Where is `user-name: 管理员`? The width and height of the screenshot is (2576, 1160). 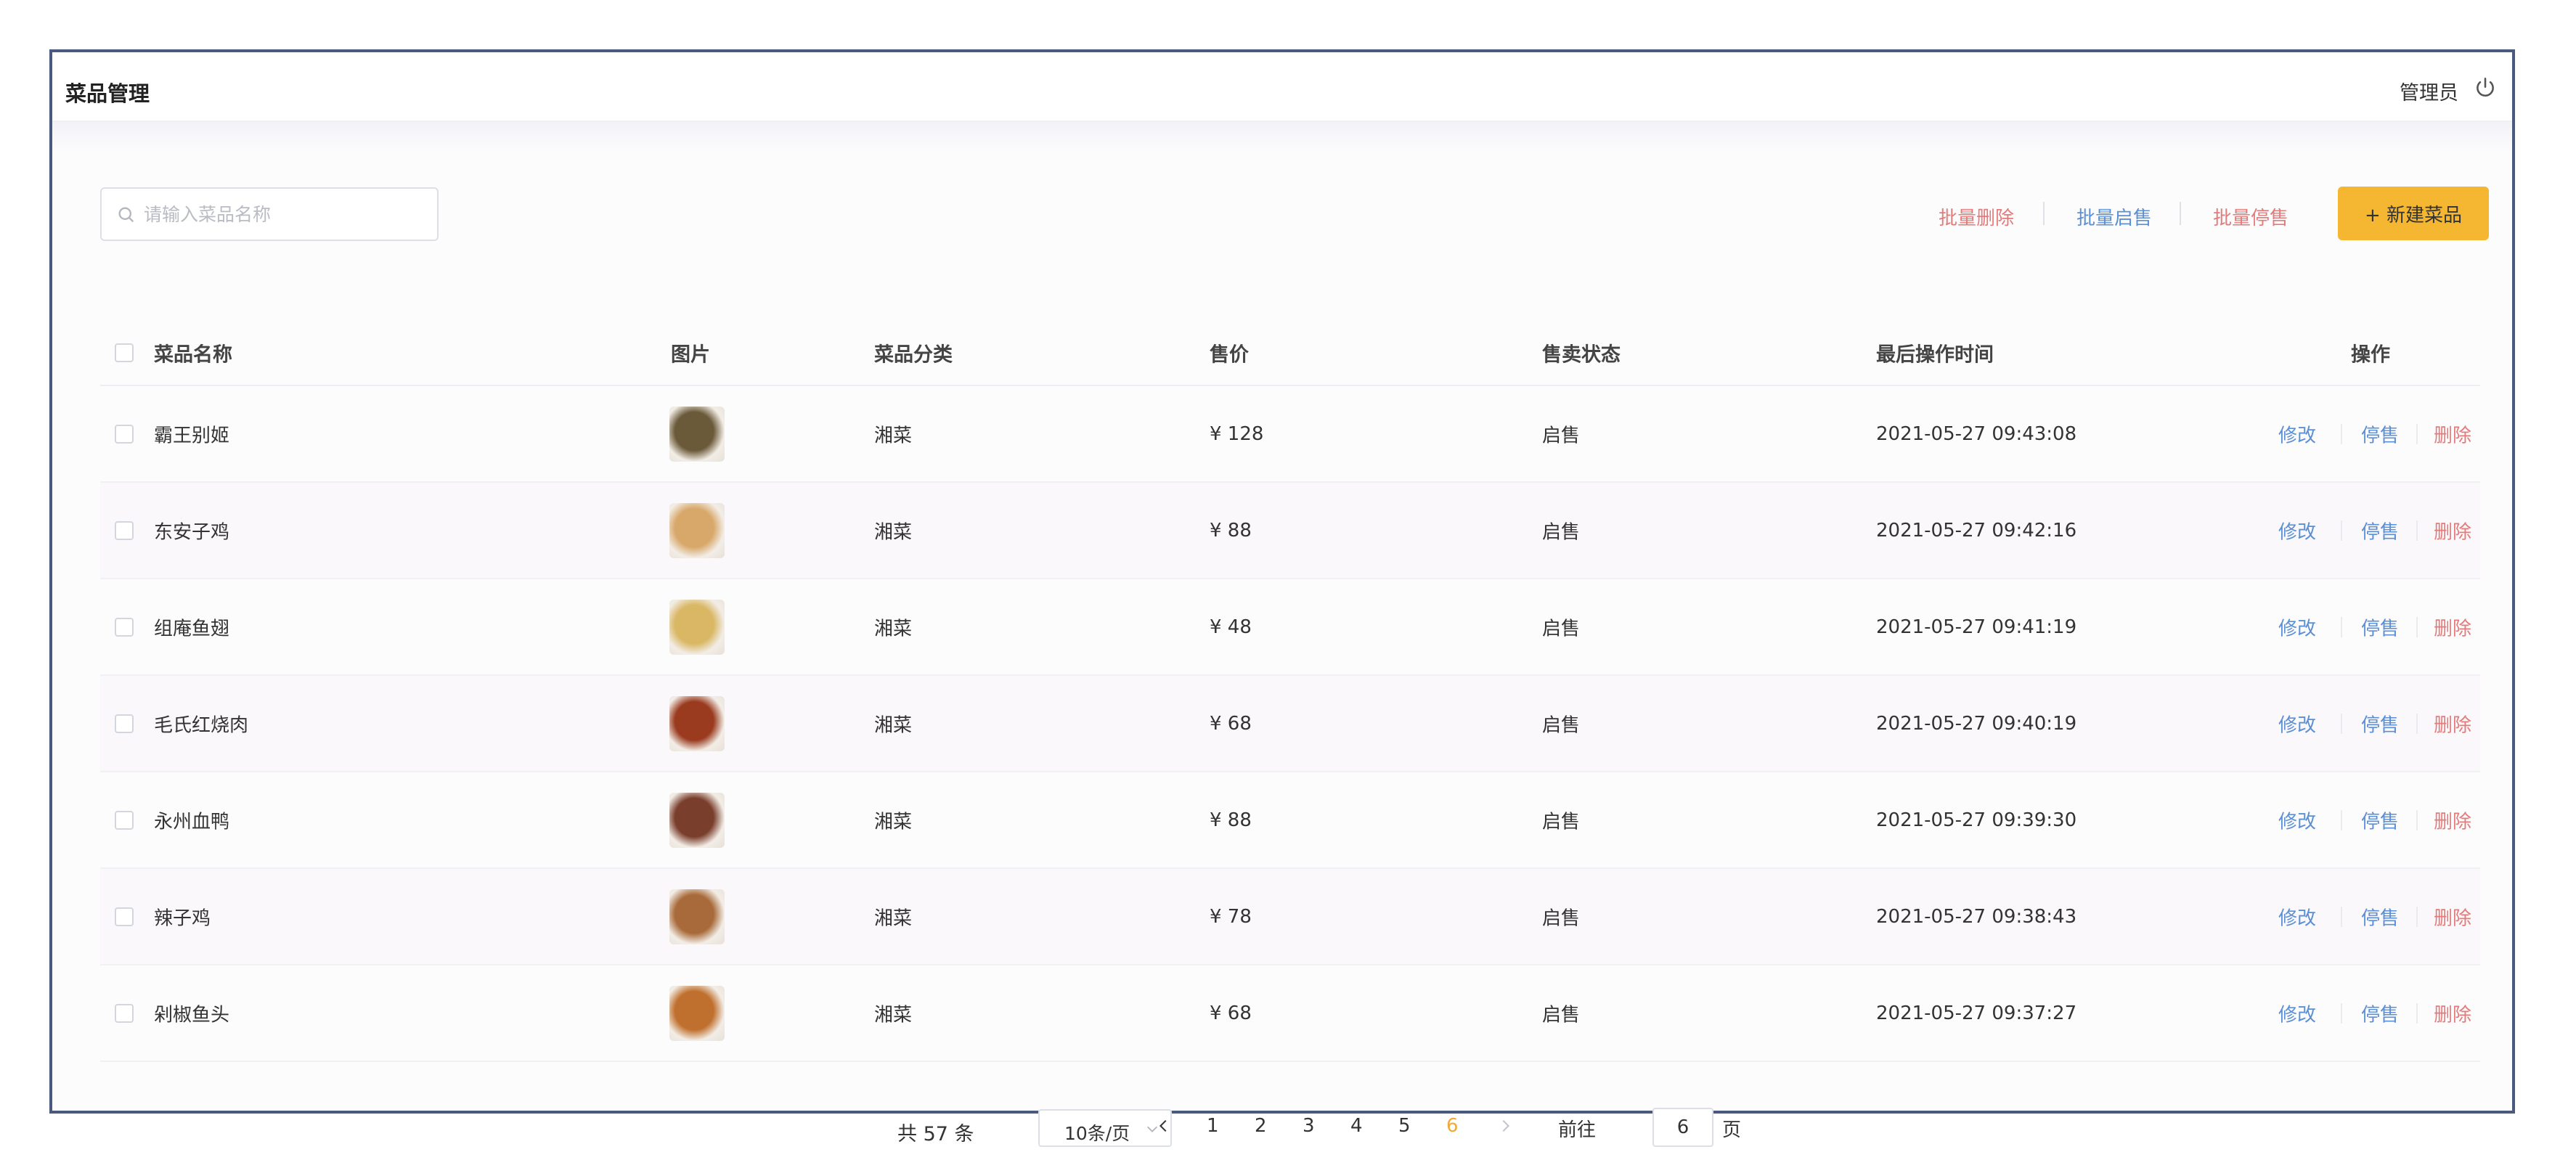
user-name: 管理员 is located at coordinates (2429, 91).